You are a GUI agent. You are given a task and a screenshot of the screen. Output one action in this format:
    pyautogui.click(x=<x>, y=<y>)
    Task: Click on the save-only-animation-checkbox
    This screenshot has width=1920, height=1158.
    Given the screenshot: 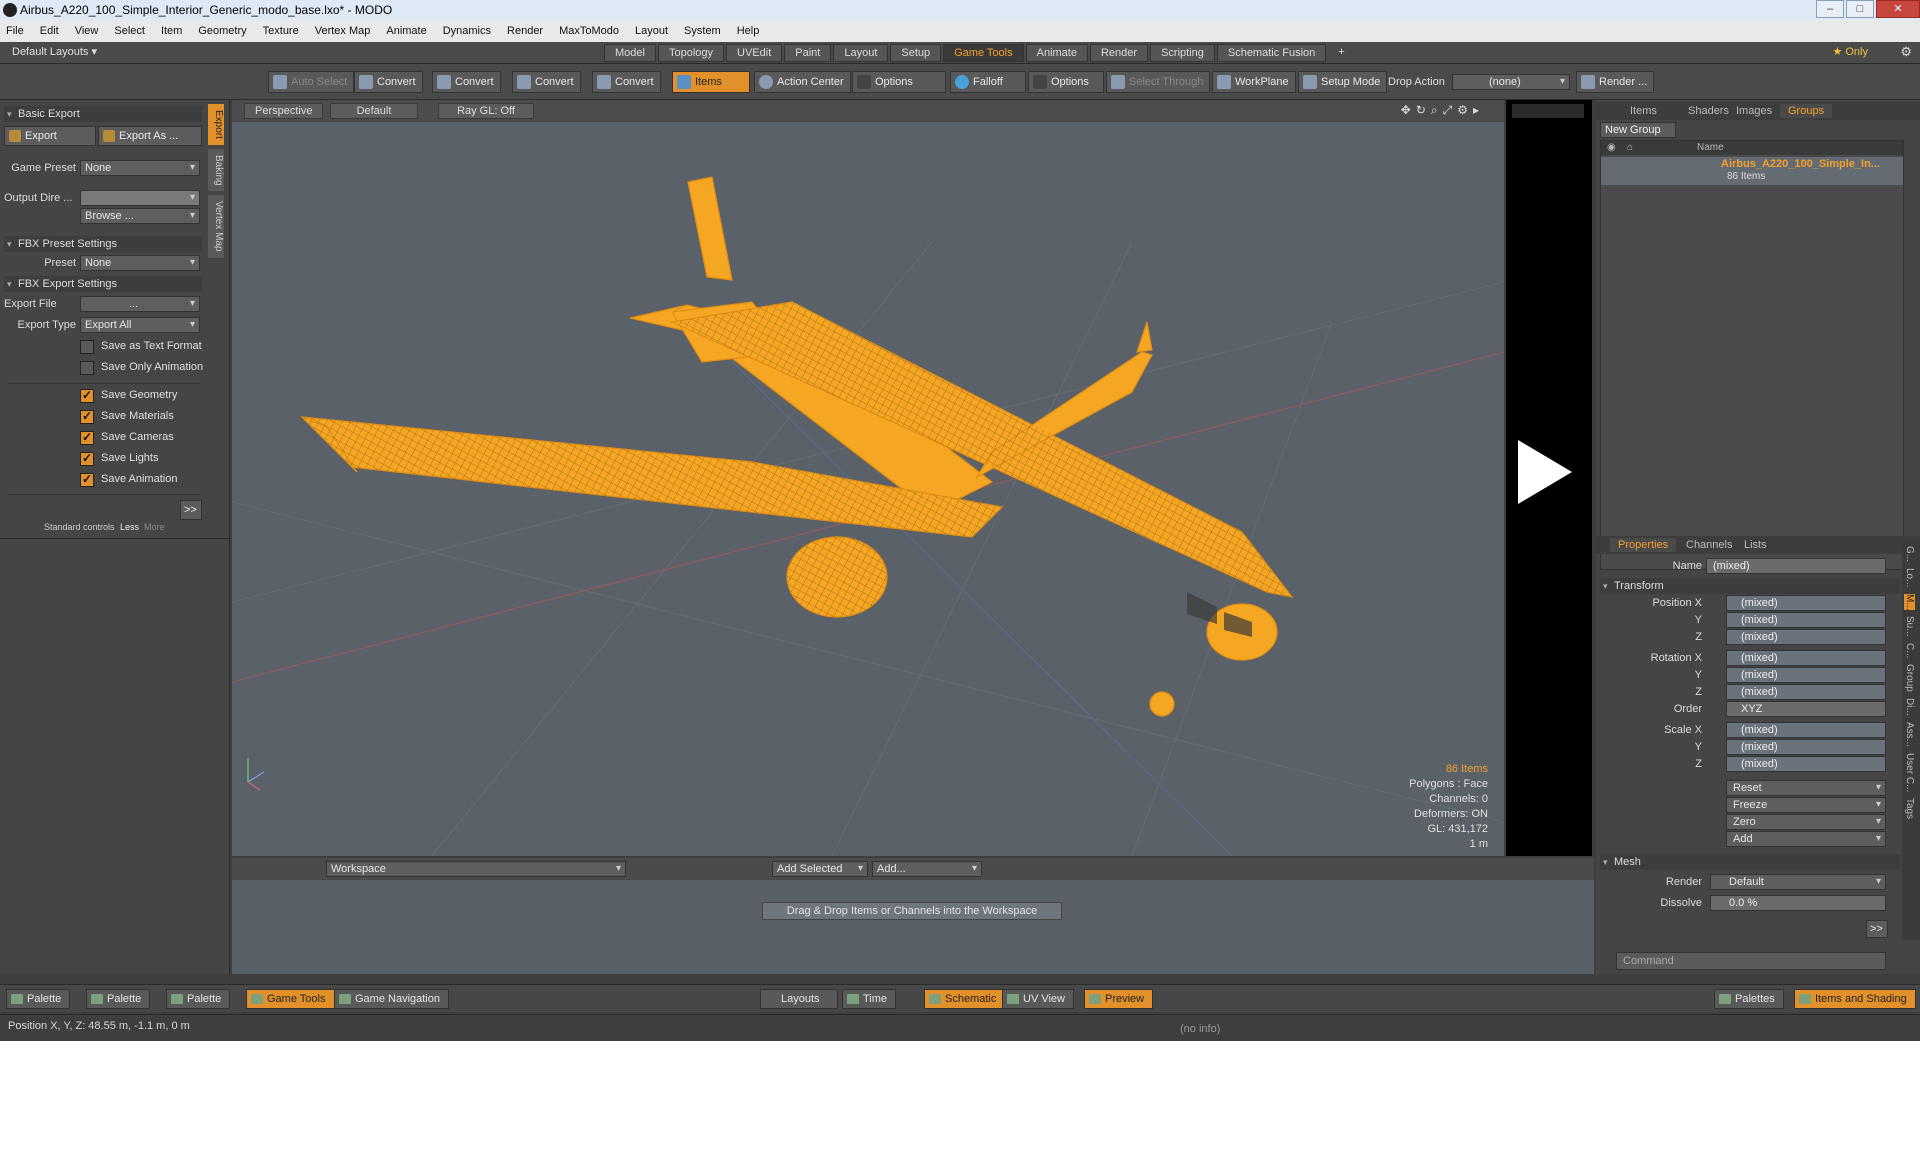 What is the action you would take?
    pyautogui.click(x=87, y=368)
    